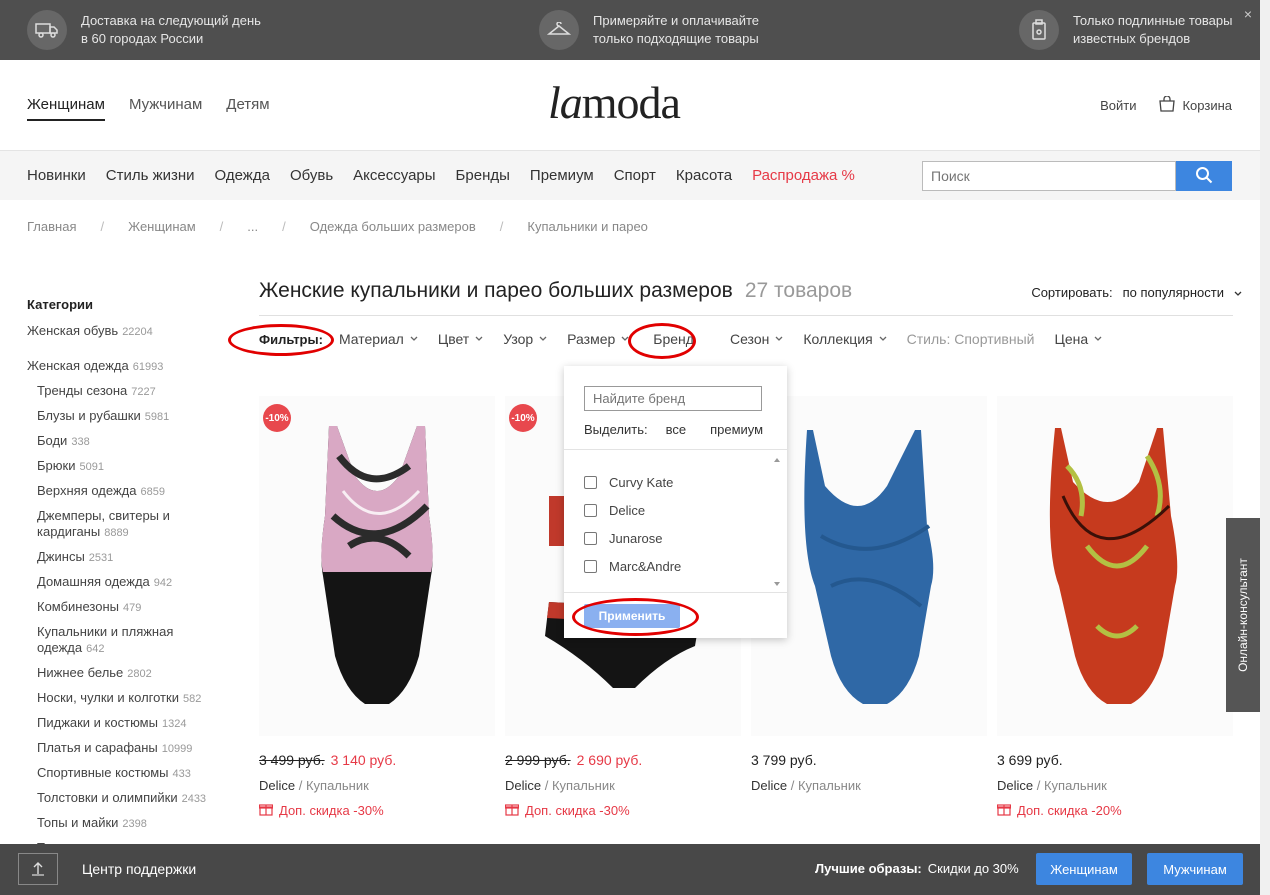 This screenshot has width=1270, height=895. I want to click on breadcrumb-item: Главная, so click(51, 226).